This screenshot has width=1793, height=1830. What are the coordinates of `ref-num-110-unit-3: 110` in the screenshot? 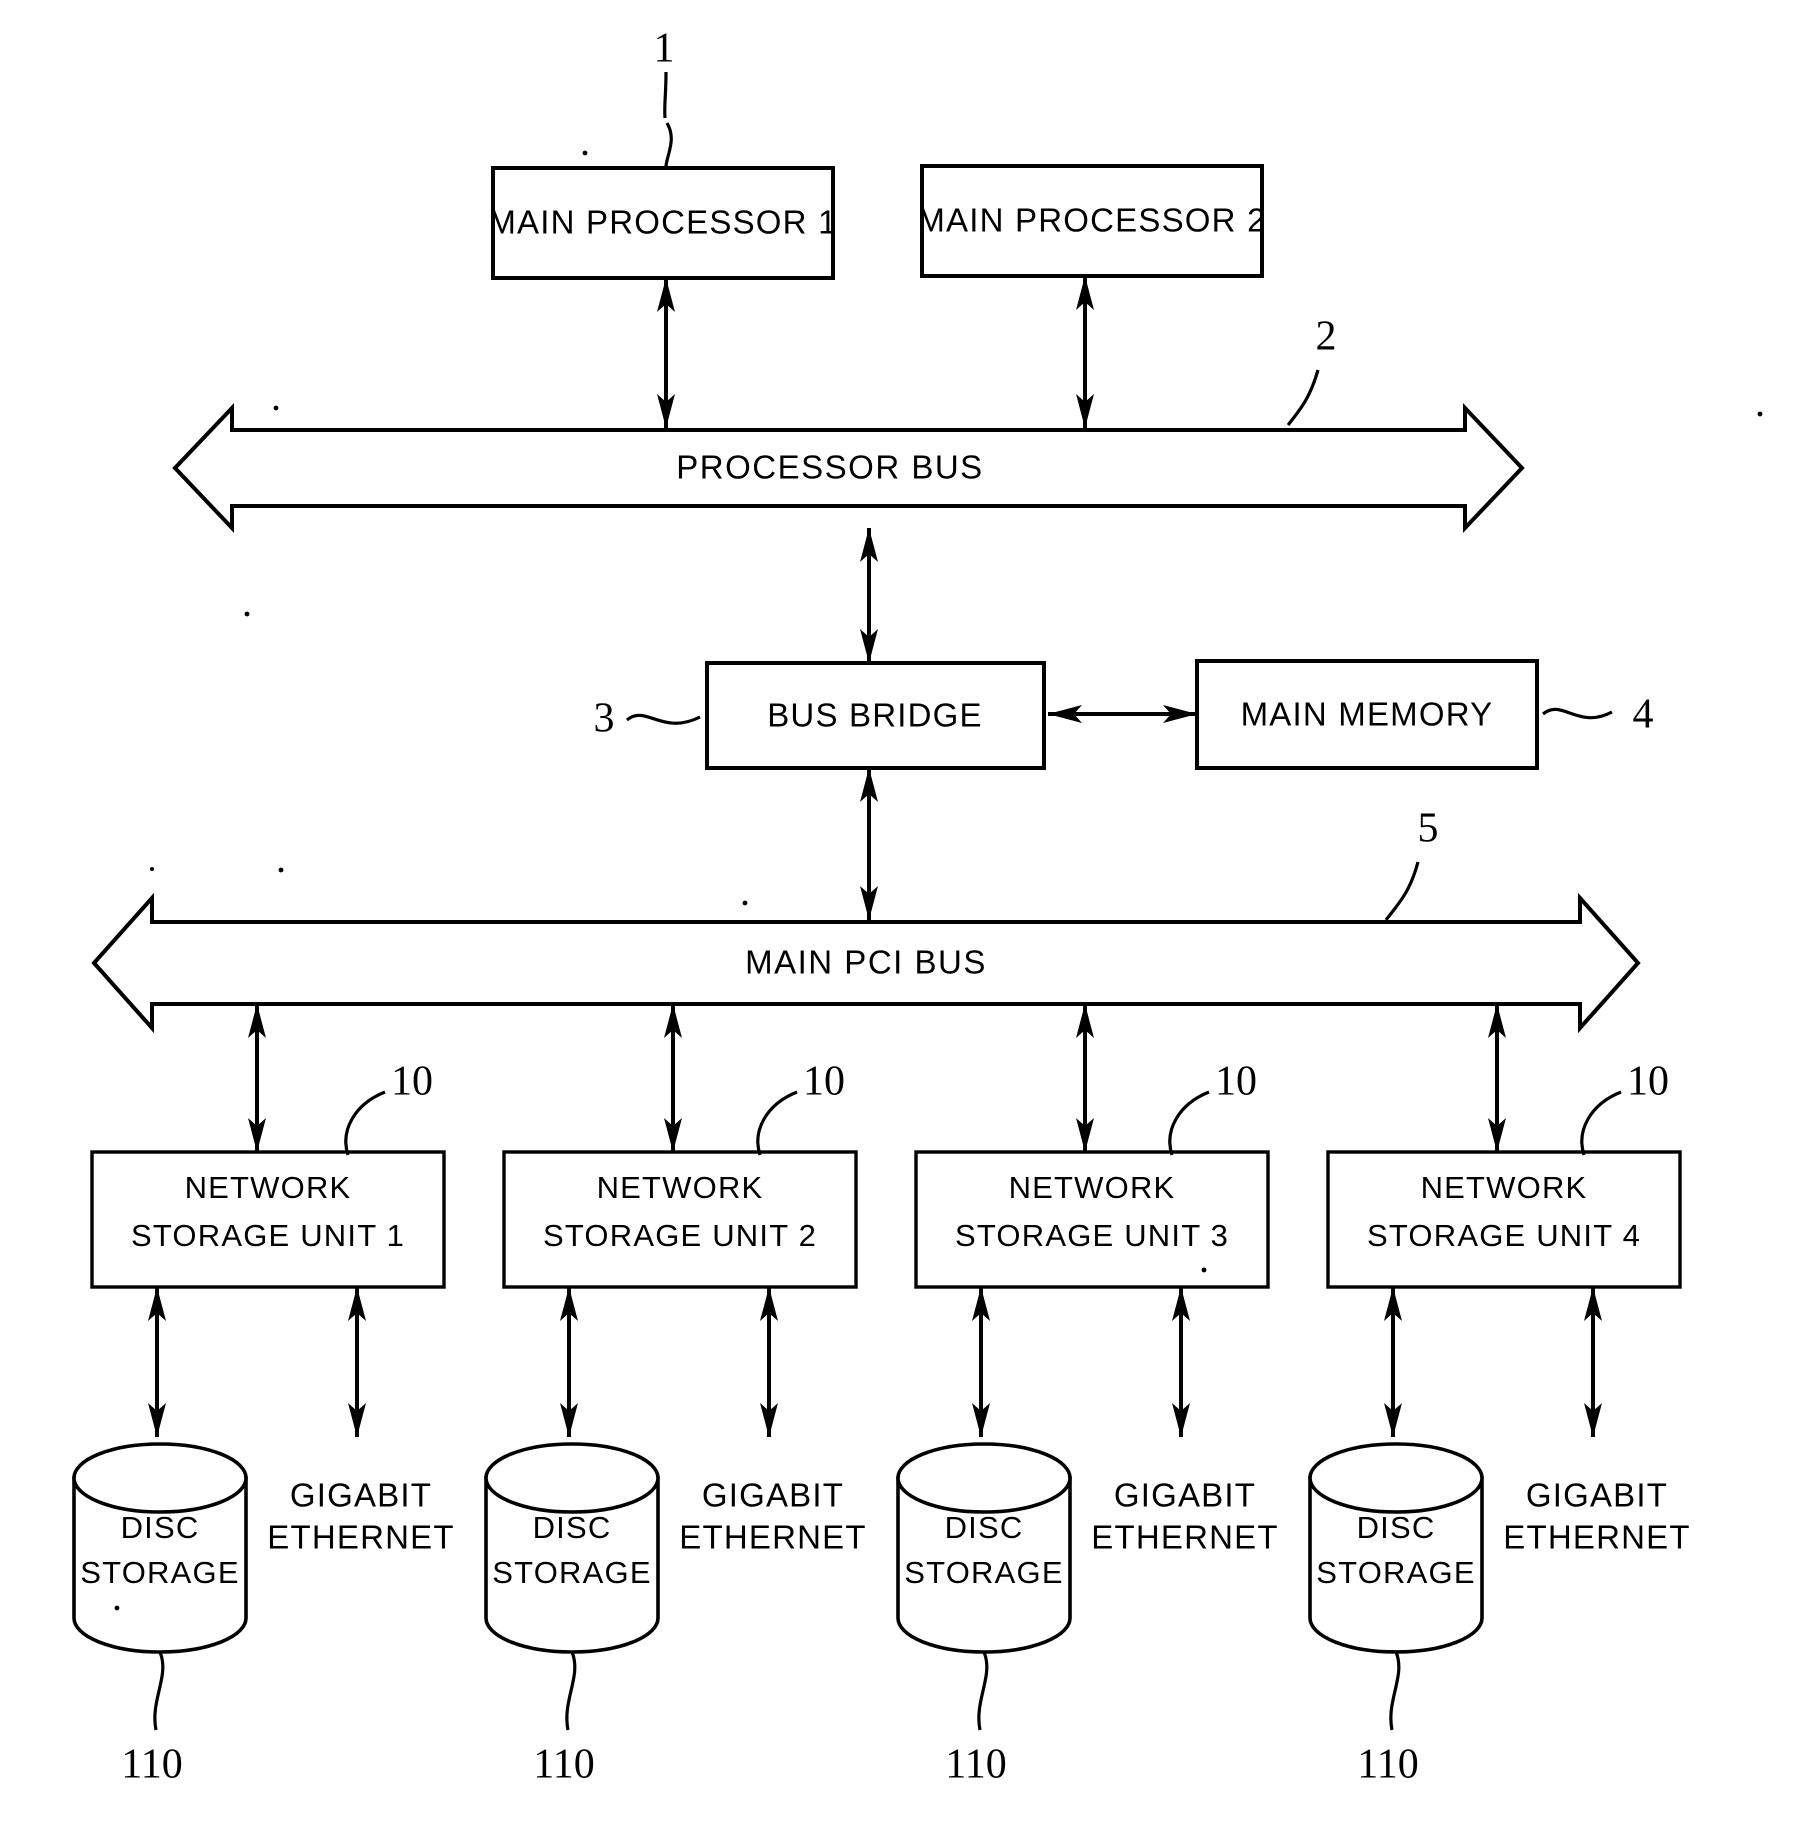 It's located at (975, 1765).